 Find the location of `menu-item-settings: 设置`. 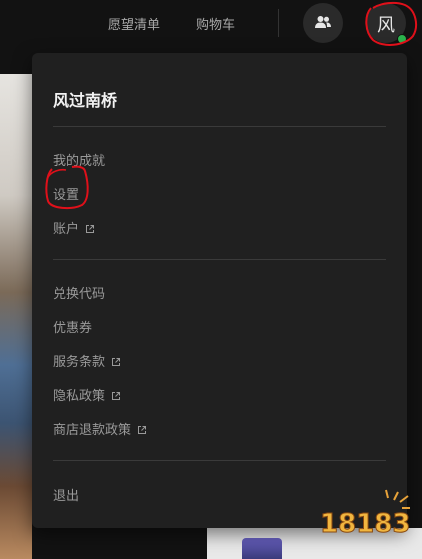

menu-item-settings: 设置 is located at coordinates (66, 193).